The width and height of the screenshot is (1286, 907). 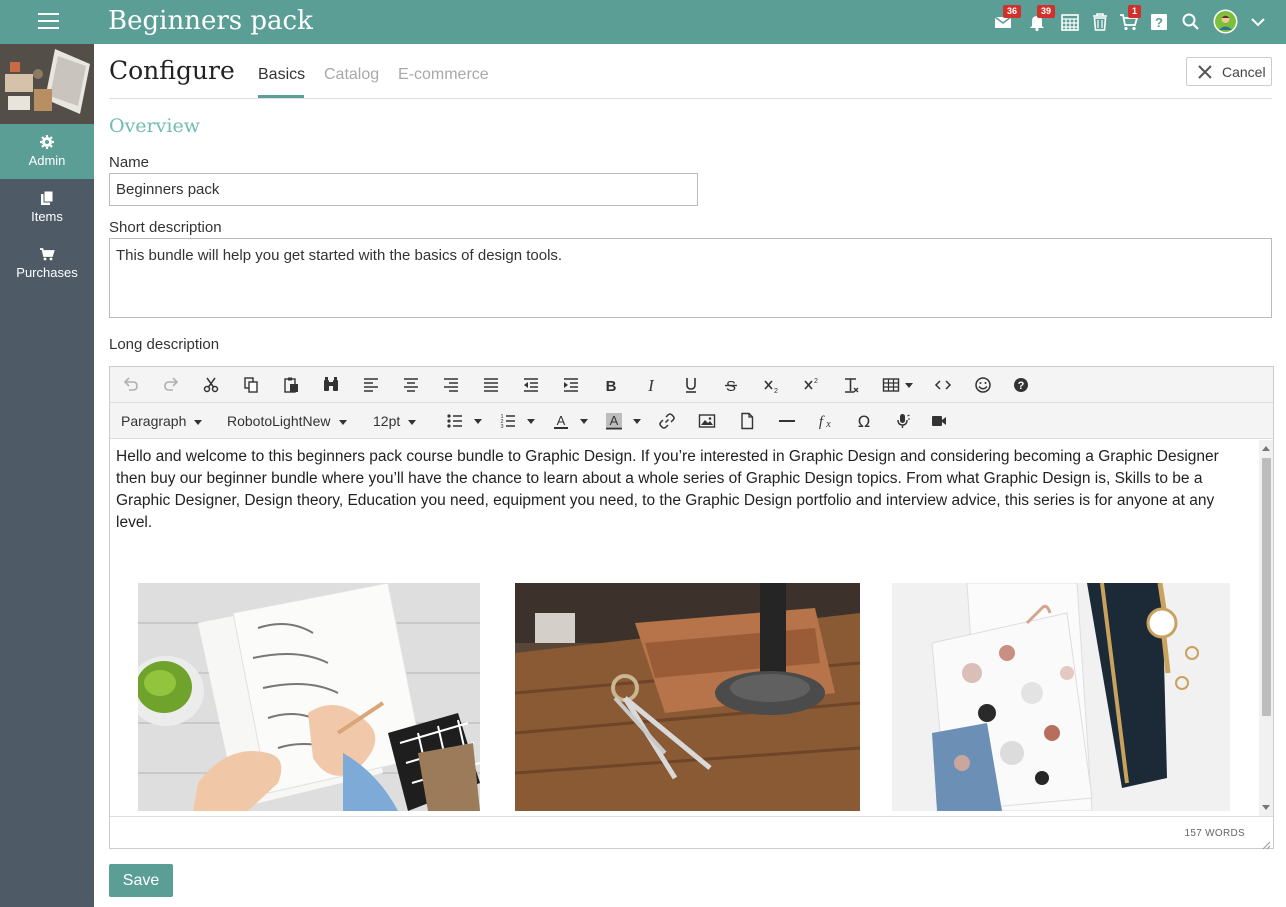 I want to click on font-family-select: RobotoLightNew, so click(x=287, y=421).